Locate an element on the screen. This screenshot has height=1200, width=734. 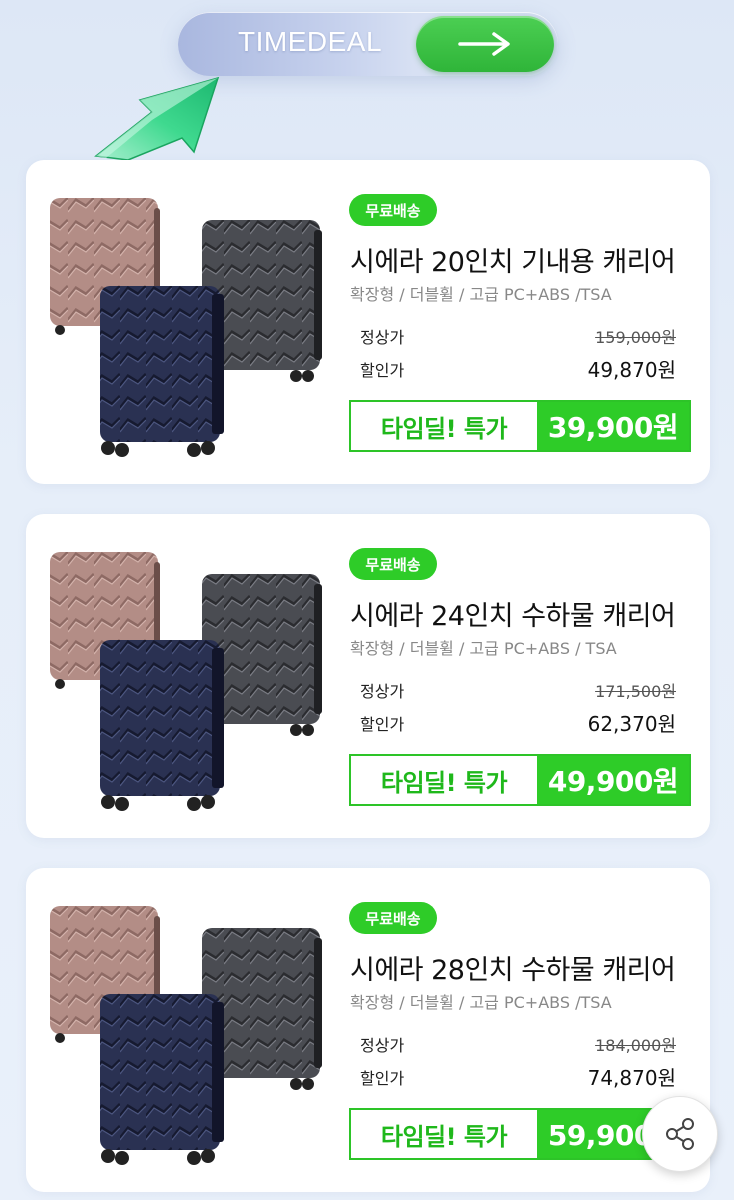
timedeal-go-button is located at coordinates (485, 44).